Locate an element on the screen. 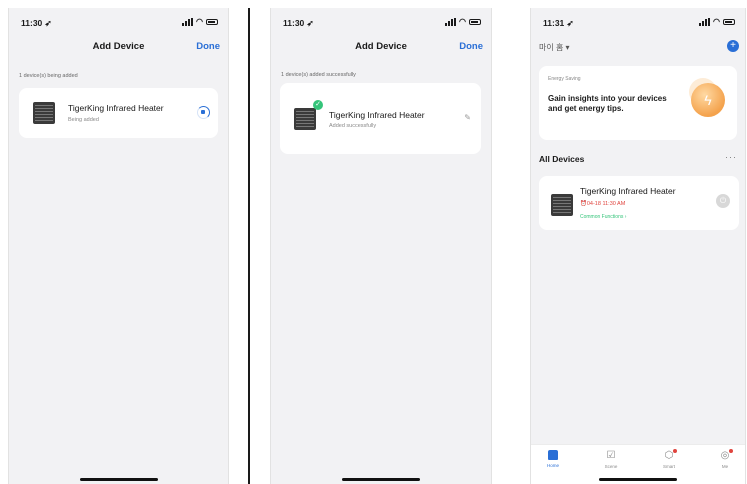 The height and width of the screenshot is (484, 747). pencil-icon: ✎ is located at coordinates (467, 117).